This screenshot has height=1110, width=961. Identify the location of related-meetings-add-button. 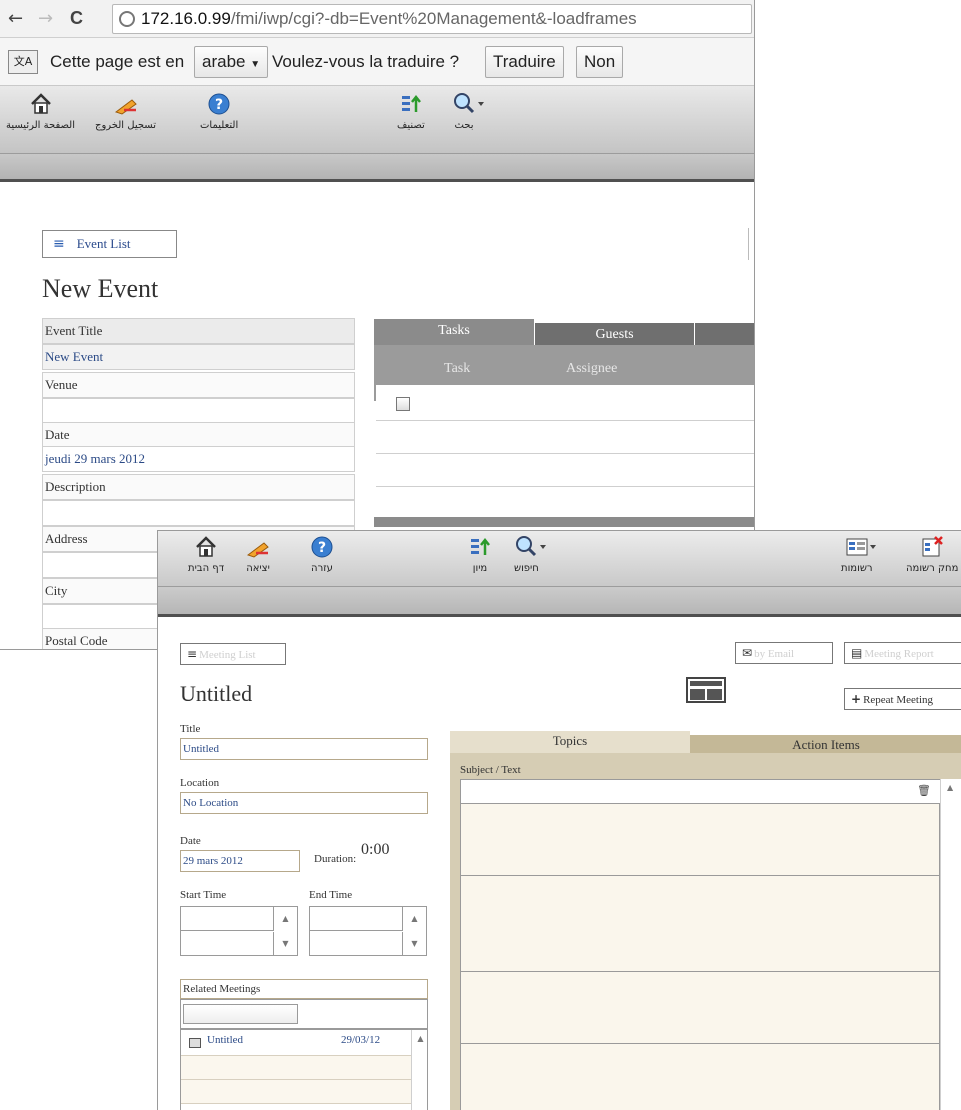
(240, 1014).